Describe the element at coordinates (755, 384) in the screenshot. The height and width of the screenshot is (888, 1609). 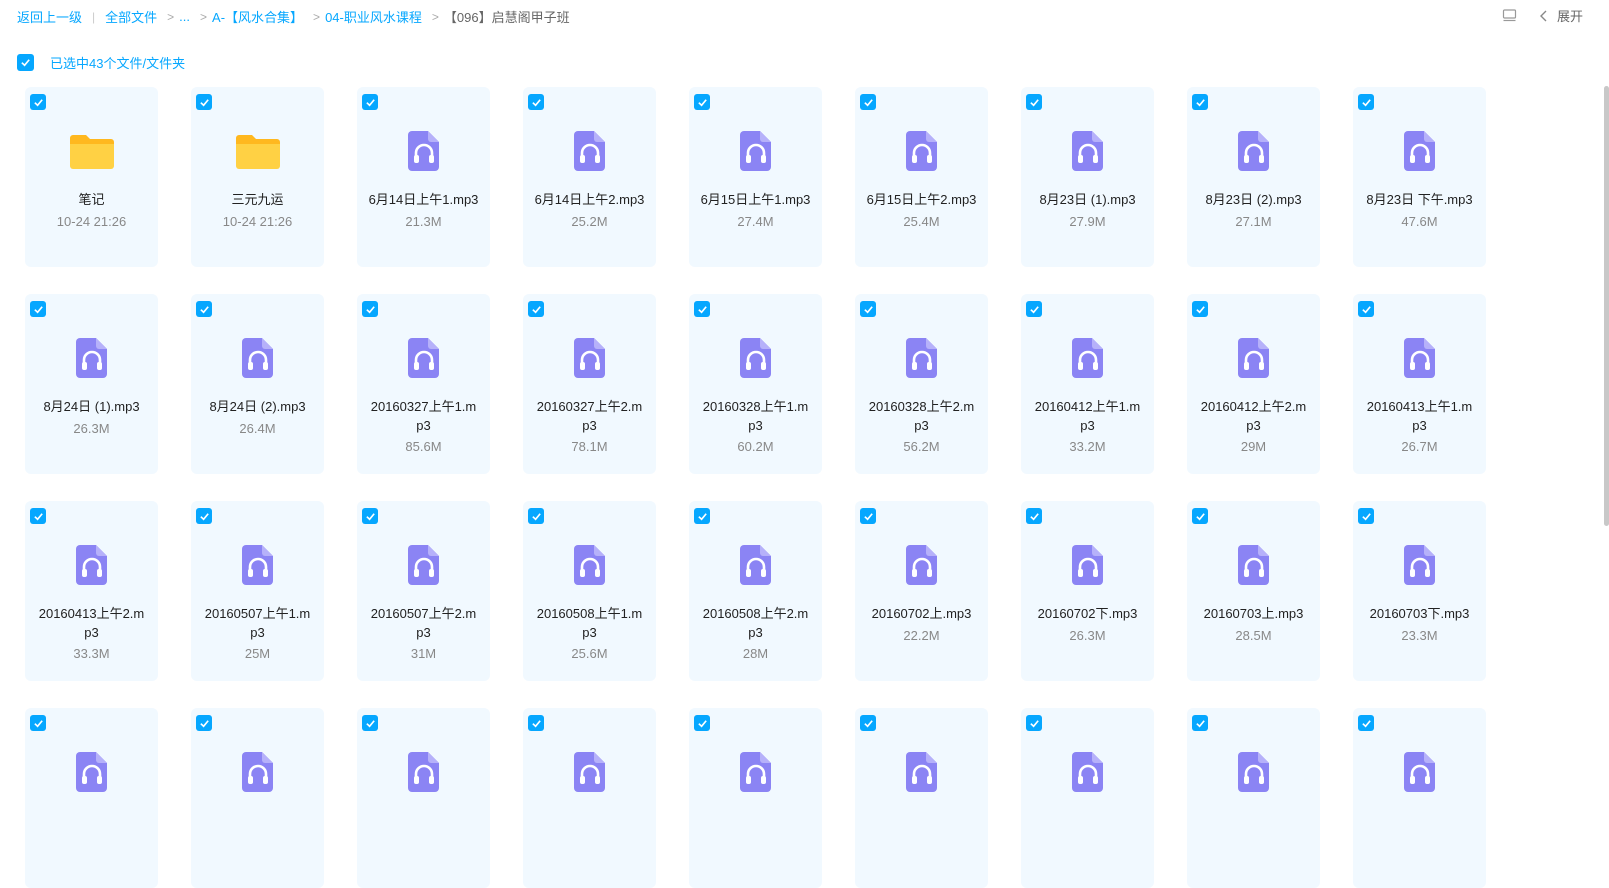
I see `file-item: 20160328上午1.mp3 60.2M` at that location.